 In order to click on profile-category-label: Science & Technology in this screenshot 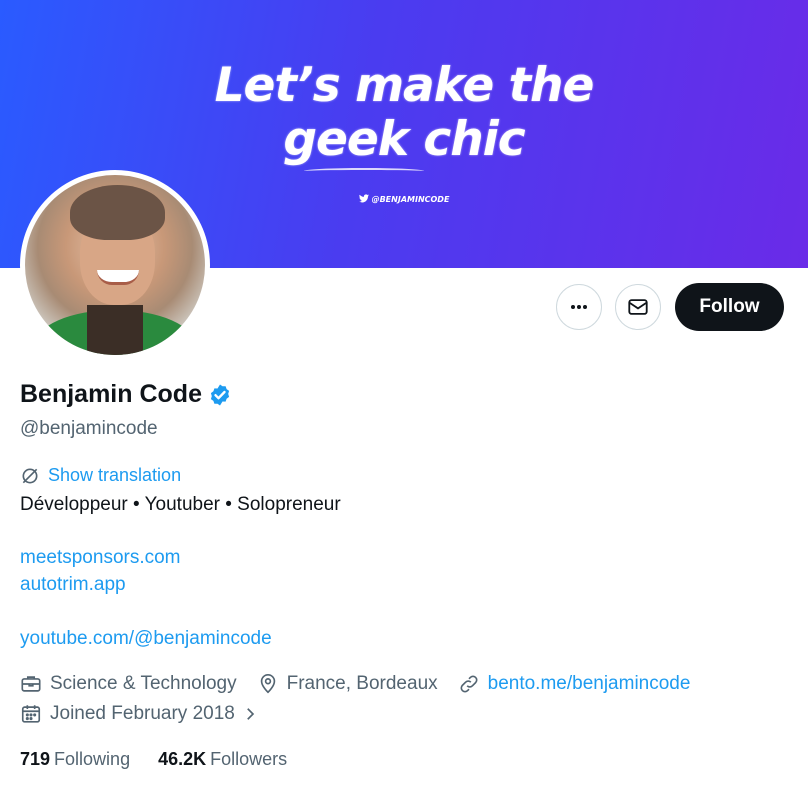, I will do `click(143, 683)`.